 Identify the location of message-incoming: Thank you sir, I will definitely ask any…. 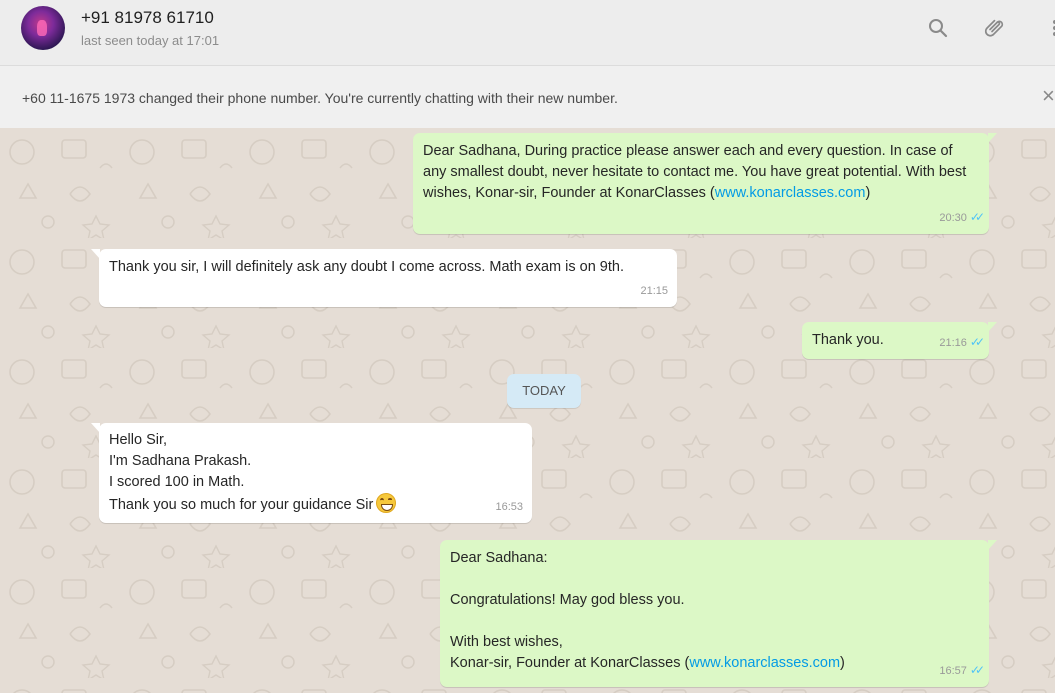
(384, 278).